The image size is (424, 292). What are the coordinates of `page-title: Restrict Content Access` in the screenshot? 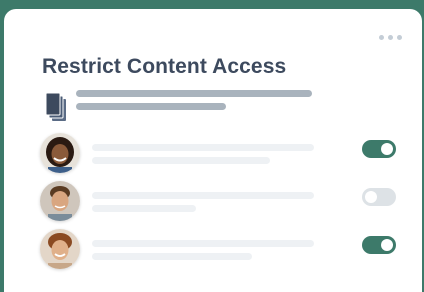 It's located at (164, 66).